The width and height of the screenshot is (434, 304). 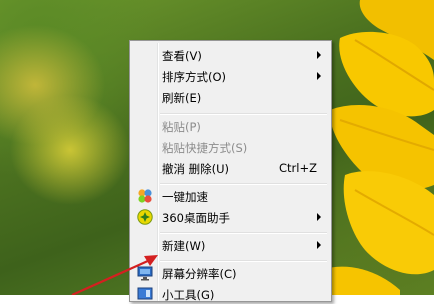 What do you see at coordinates (230, 245) in the screenshot?
I see `menu-item-new: 新建(W)` at bounding box center [230, 245].